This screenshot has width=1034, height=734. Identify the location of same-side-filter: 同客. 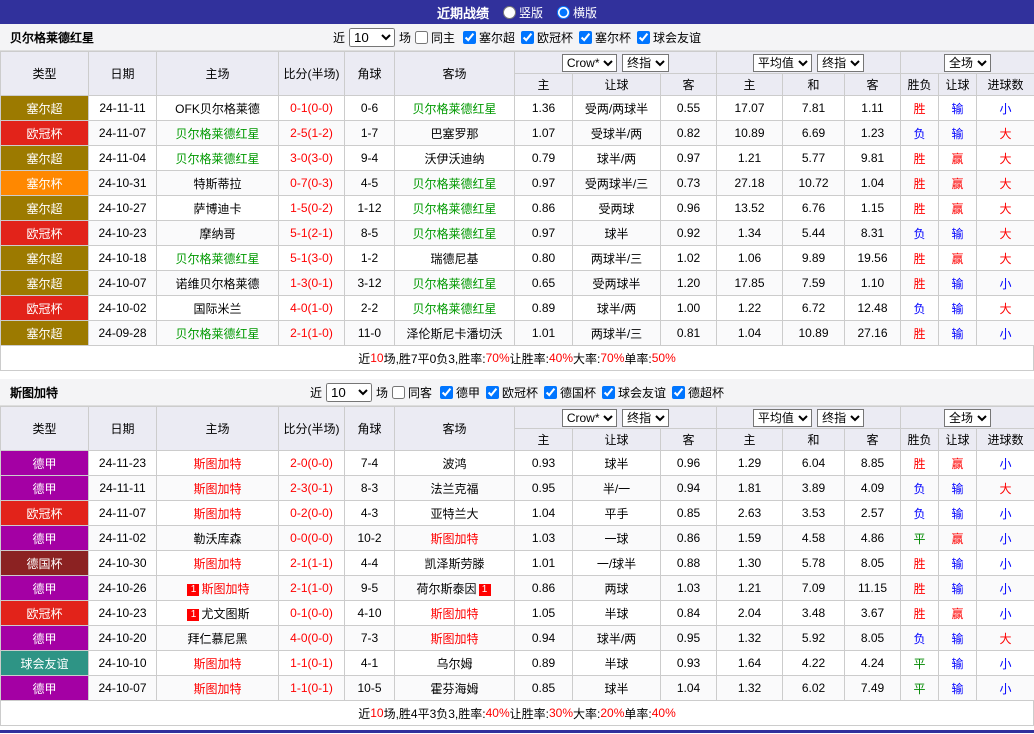
(411, 392).